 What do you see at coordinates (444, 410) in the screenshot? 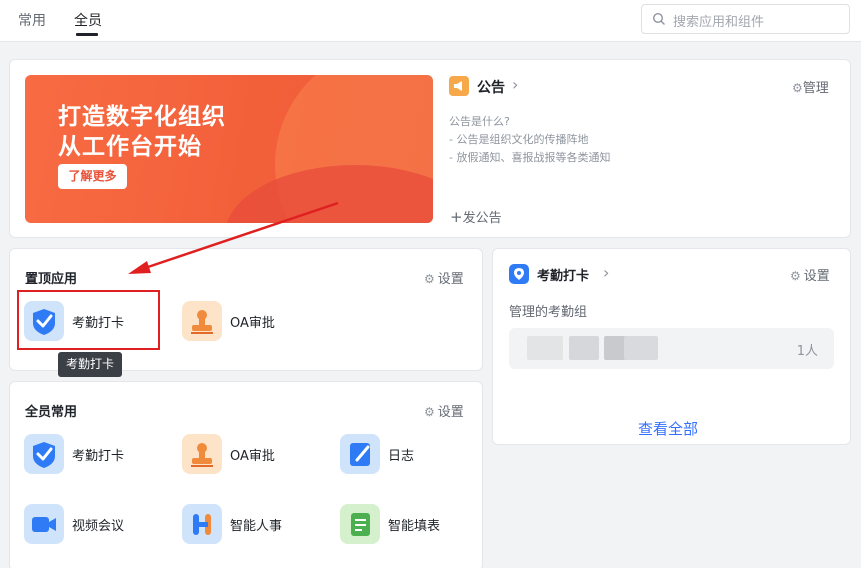
I see `common-settings-button: ⚙ 设置` at bounding box center [444, 410].